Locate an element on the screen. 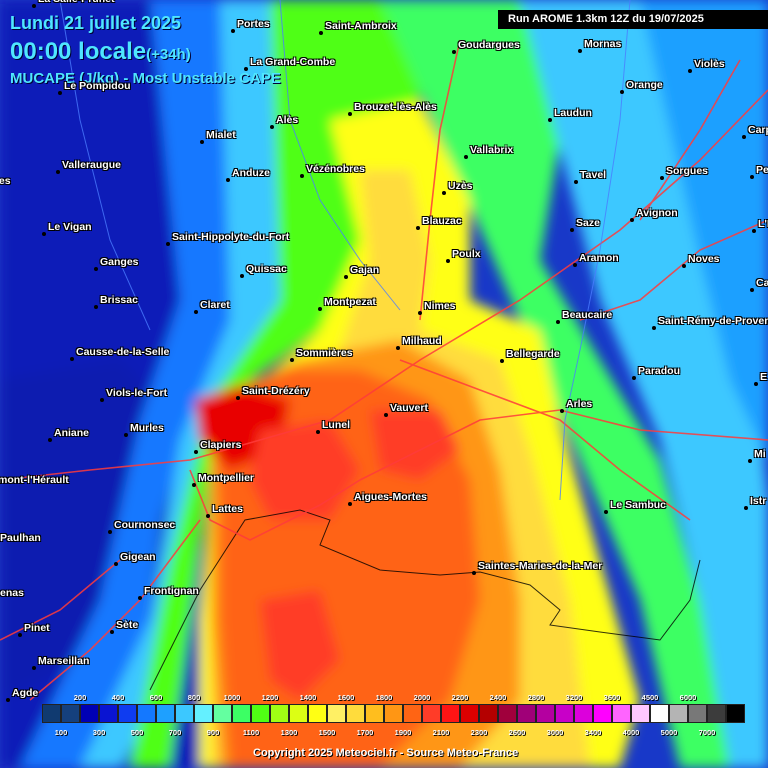 This screenshot has height=768, width=768. city-label: Noves is located at coordinates (704, 259).